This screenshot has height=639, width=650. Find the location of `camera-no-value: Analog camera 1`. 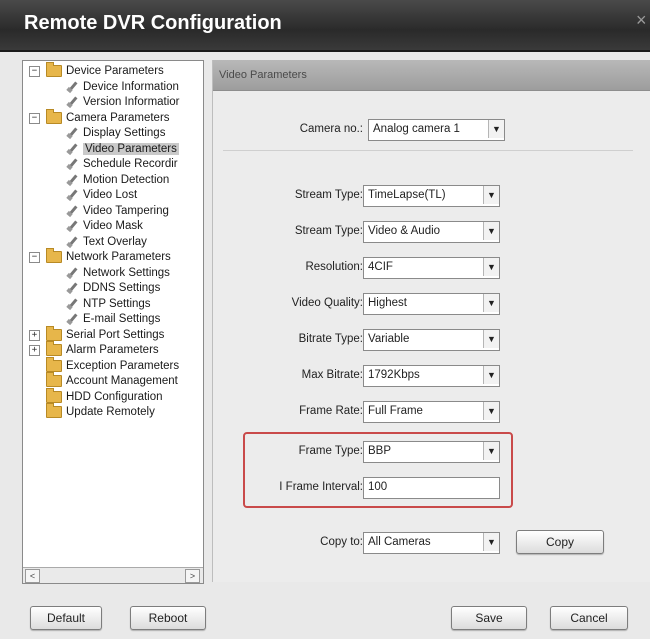

camera-no-value: Analog camera 1 is located at coordinates (416, 129).